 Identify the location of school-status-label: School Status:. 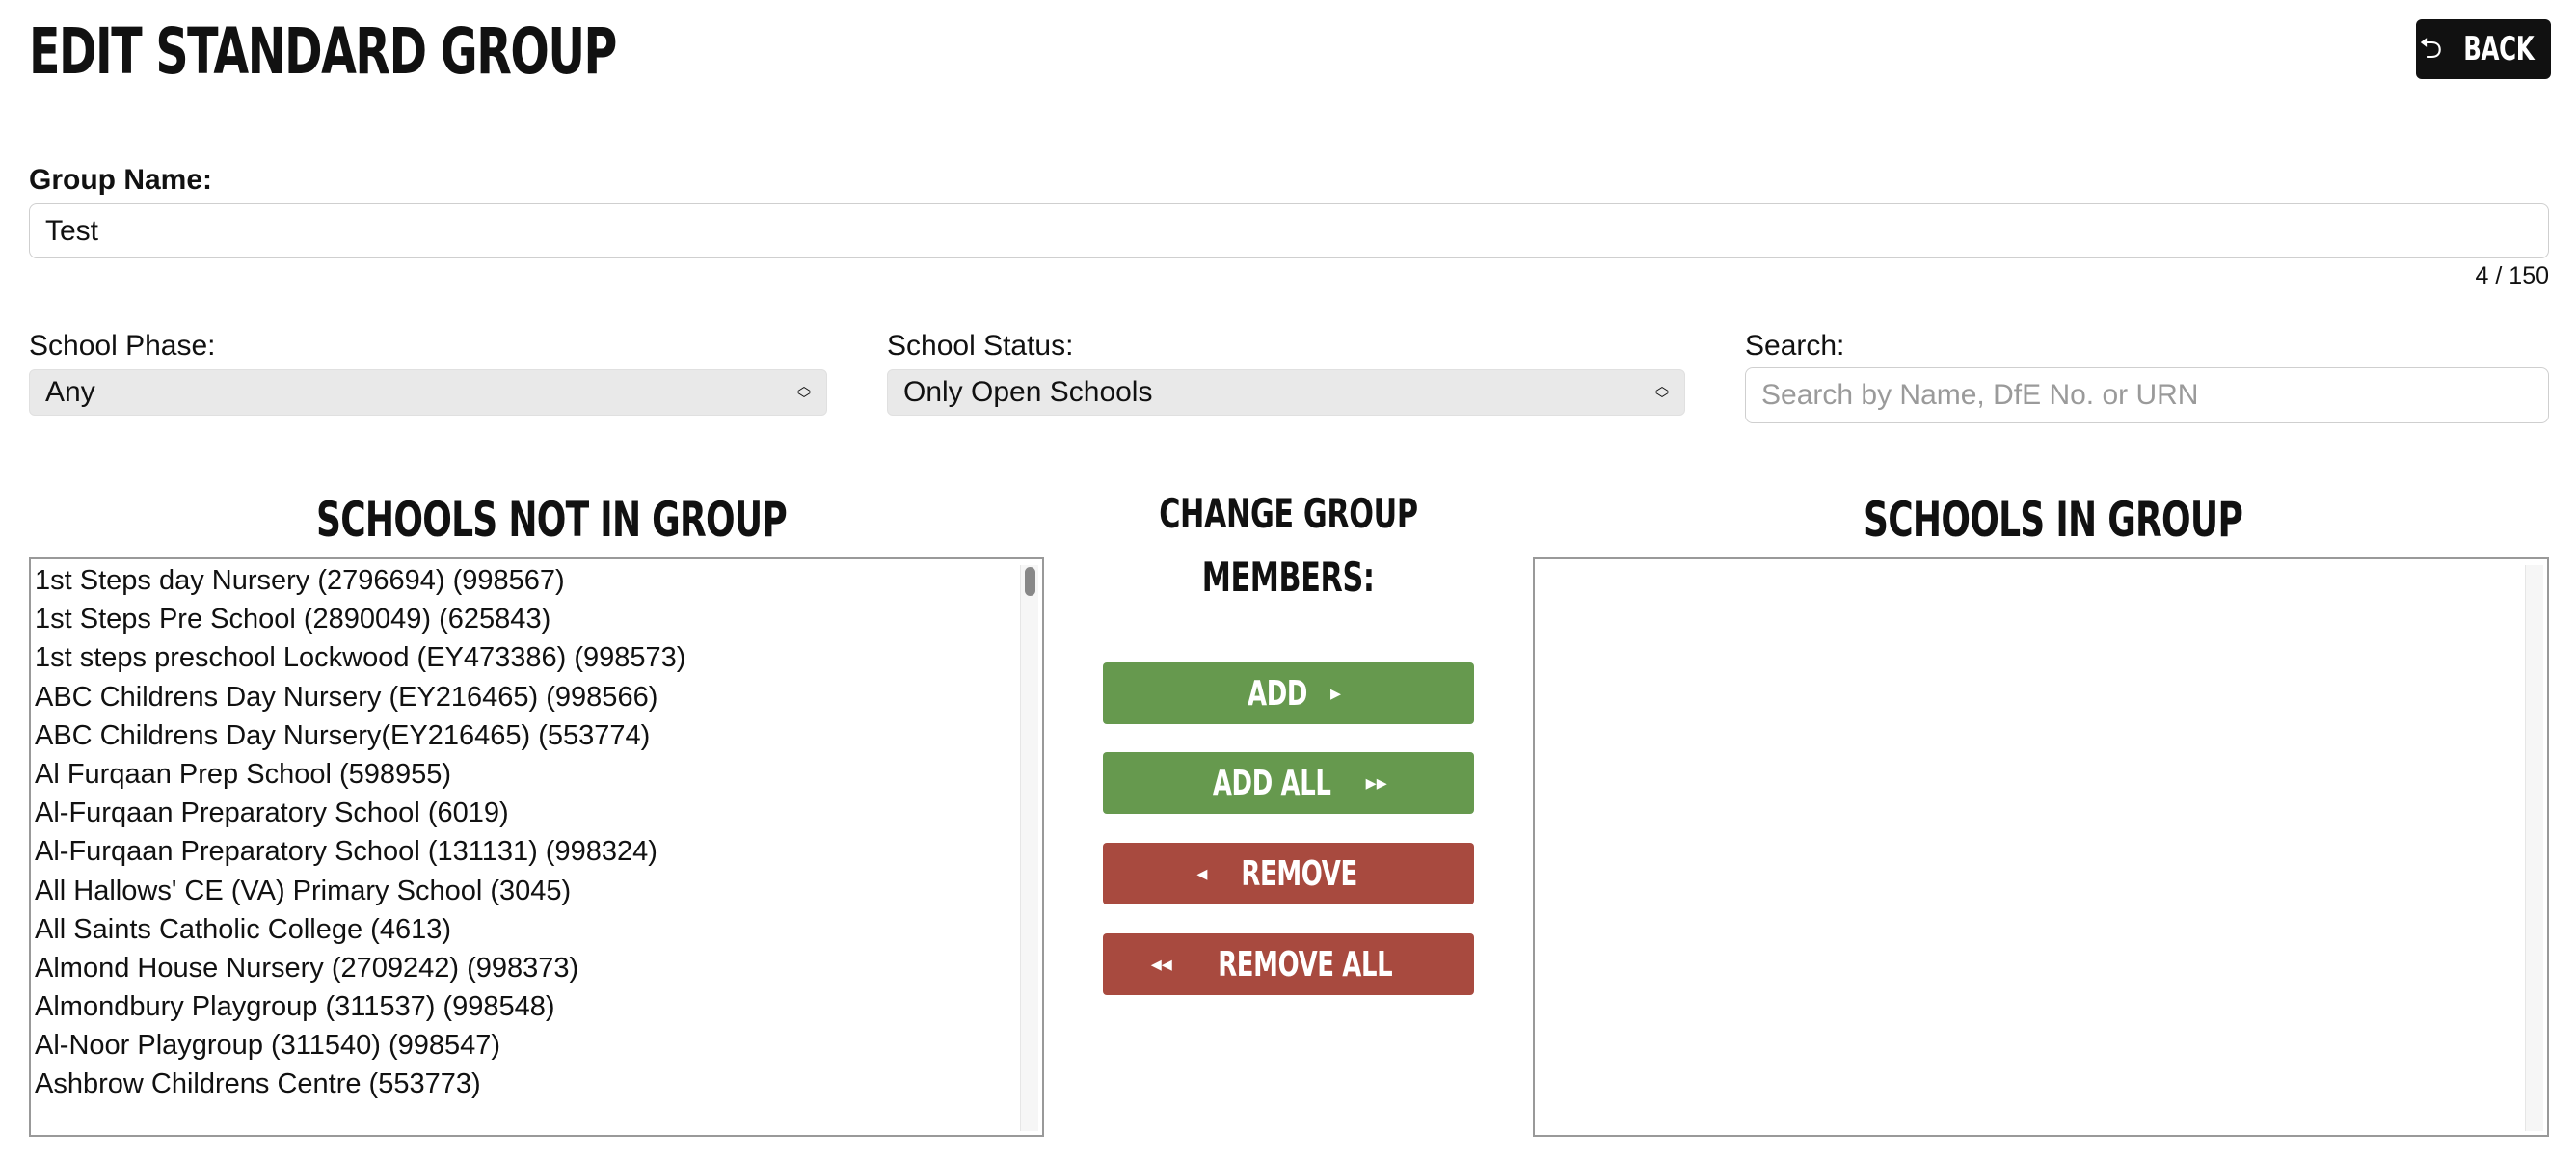
(981, 346).